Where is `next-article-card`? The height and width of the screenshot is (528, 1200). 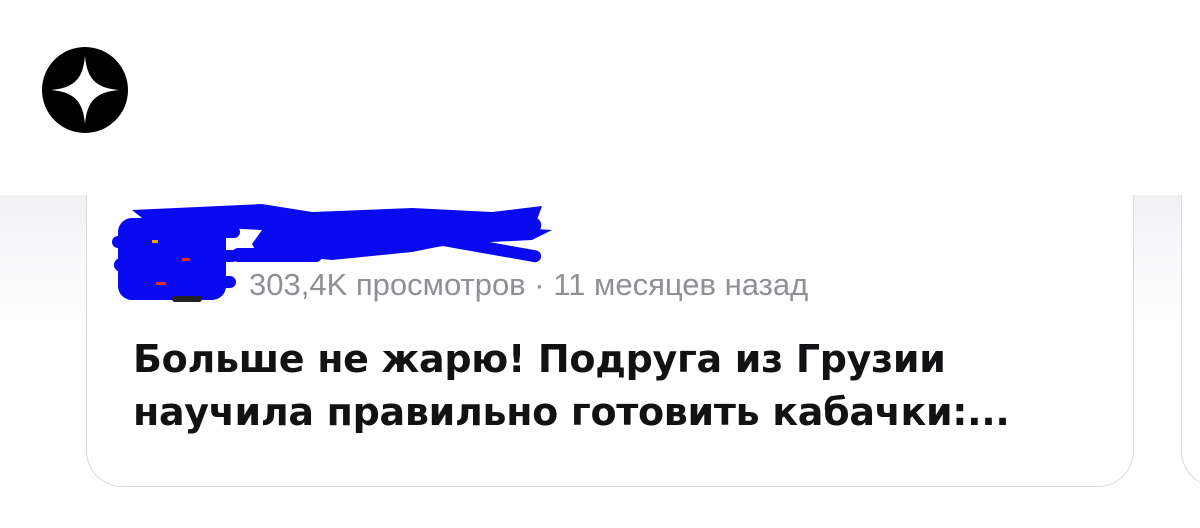 next-article-card is located at coordinates (1190, 341).